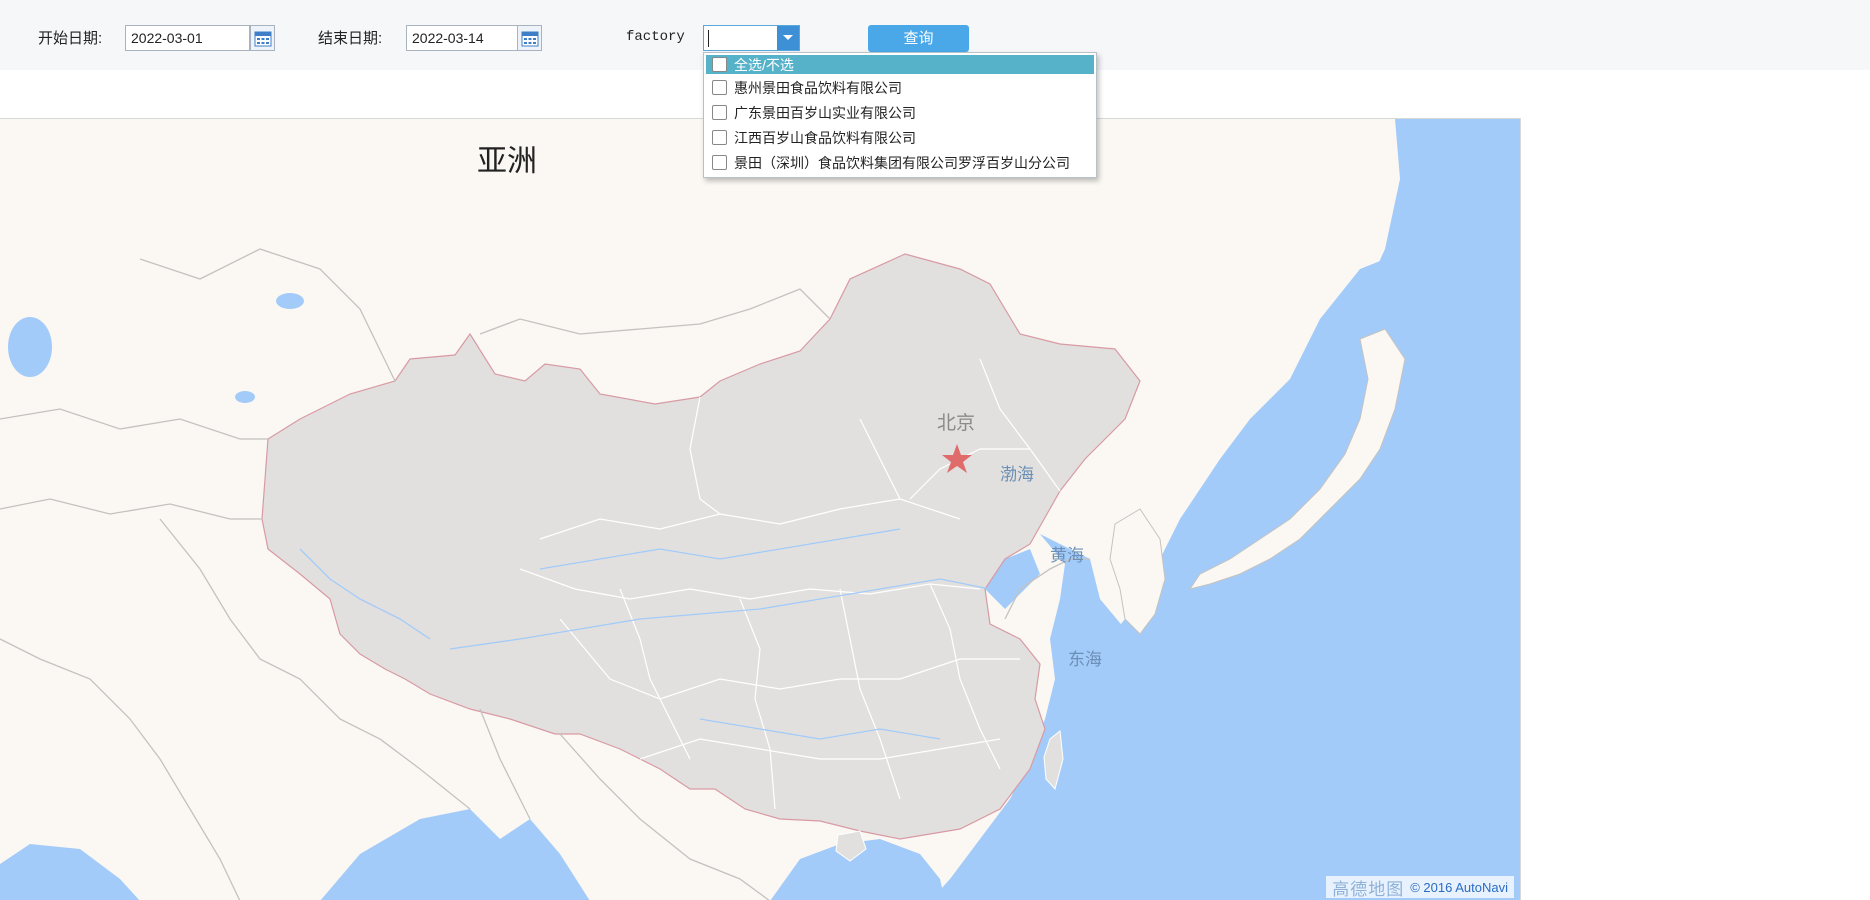  I want to click on start-date-label: 开始日期:, so click(70, 38).